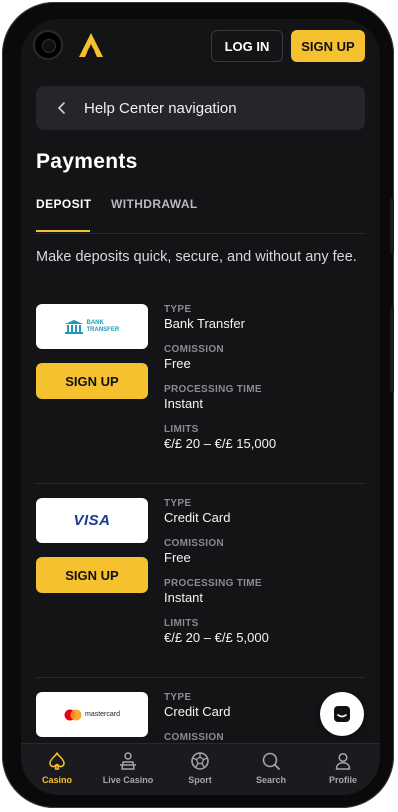 This screenshot has width=398, height=812. I want to click on nav-sport: Sport, so click(200, 767).